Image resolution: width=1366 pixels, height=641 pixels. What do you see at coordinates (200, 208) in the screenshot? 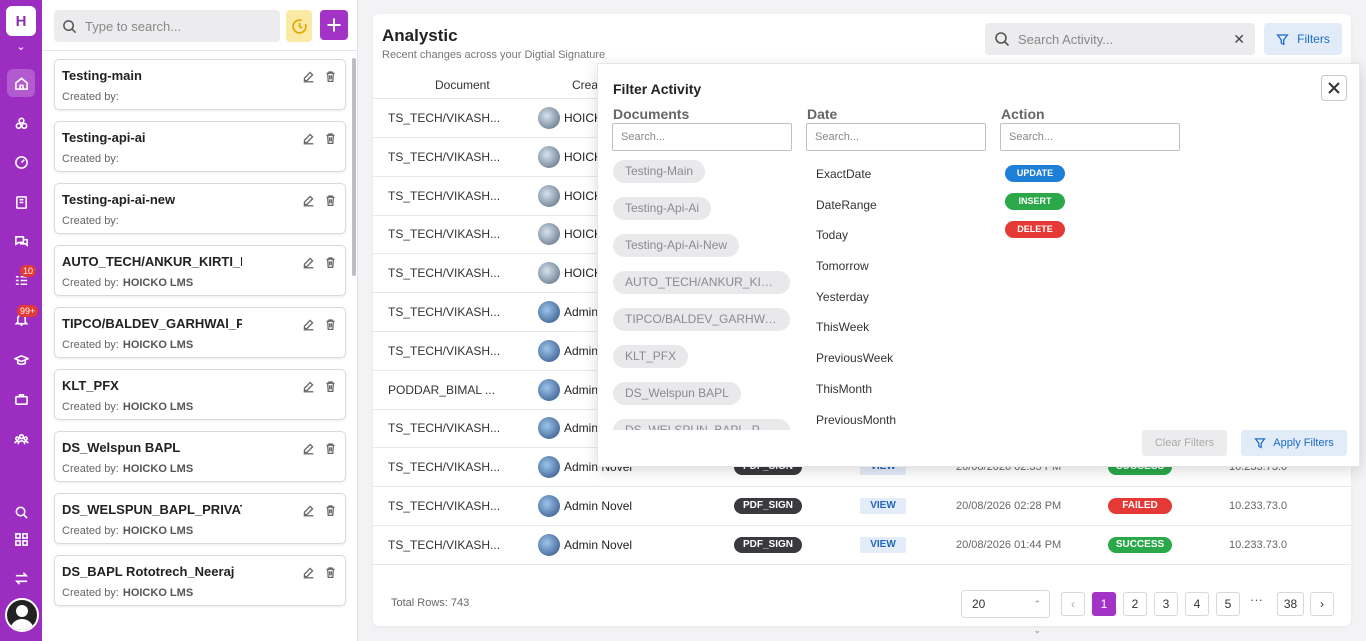
I see `document-card: Testing-api-ai-new Created by:` at bounding box center [200, 208].